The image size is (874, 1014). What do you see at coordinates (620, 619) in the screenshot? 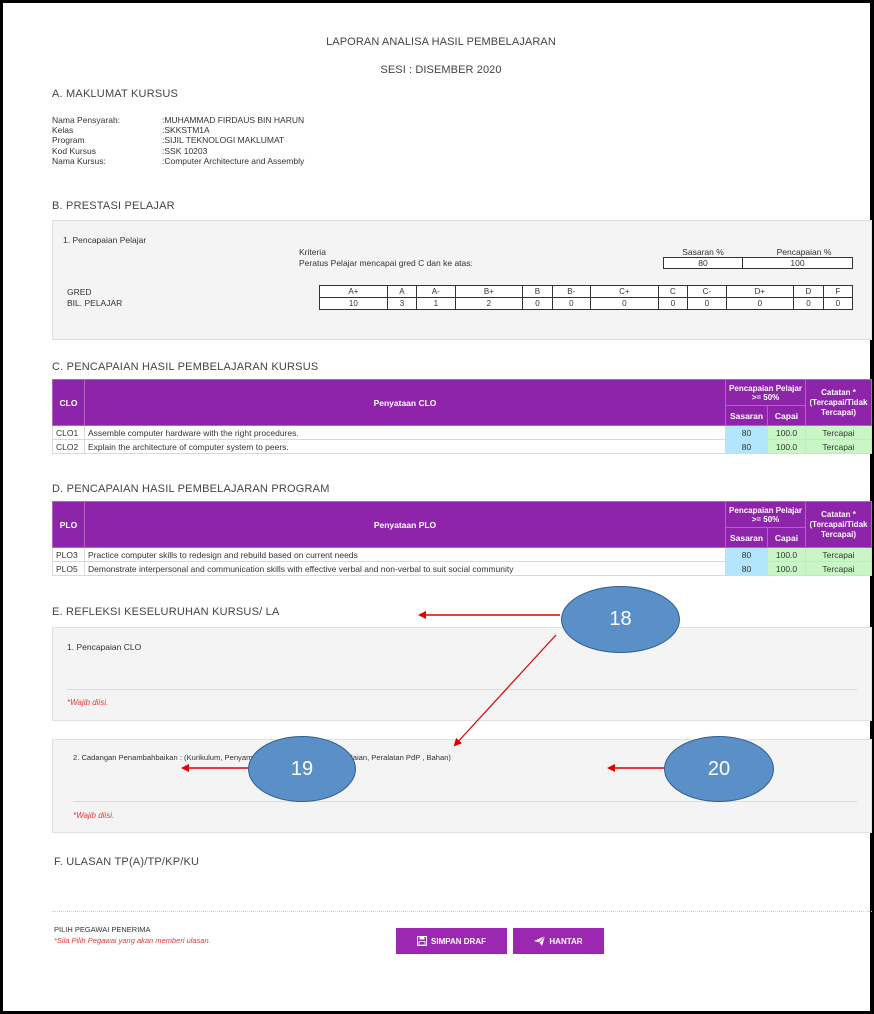
I see `callout-18: 18` at bounding box center [620, 619].